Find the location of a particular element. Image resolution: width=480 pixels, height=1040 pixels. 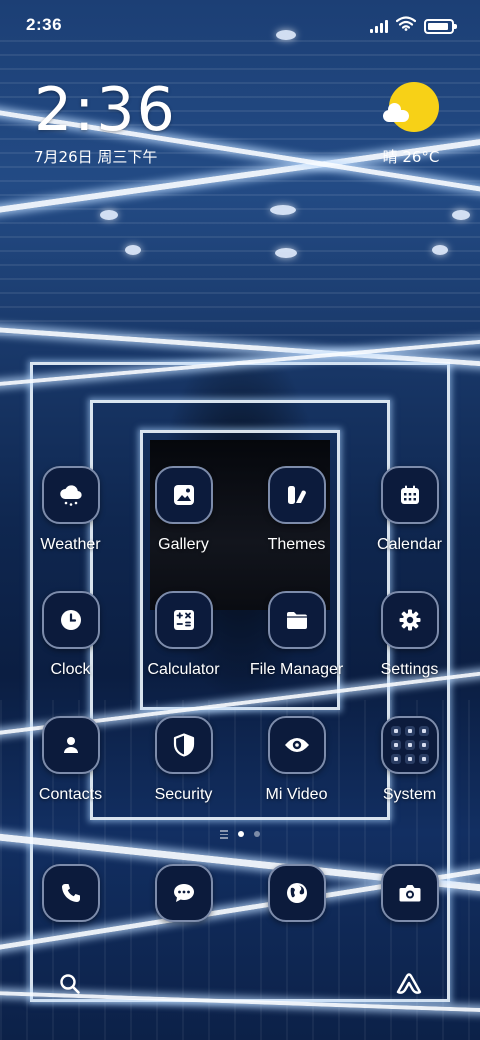

app-label: Calculator is located at coordinates (183, 669).